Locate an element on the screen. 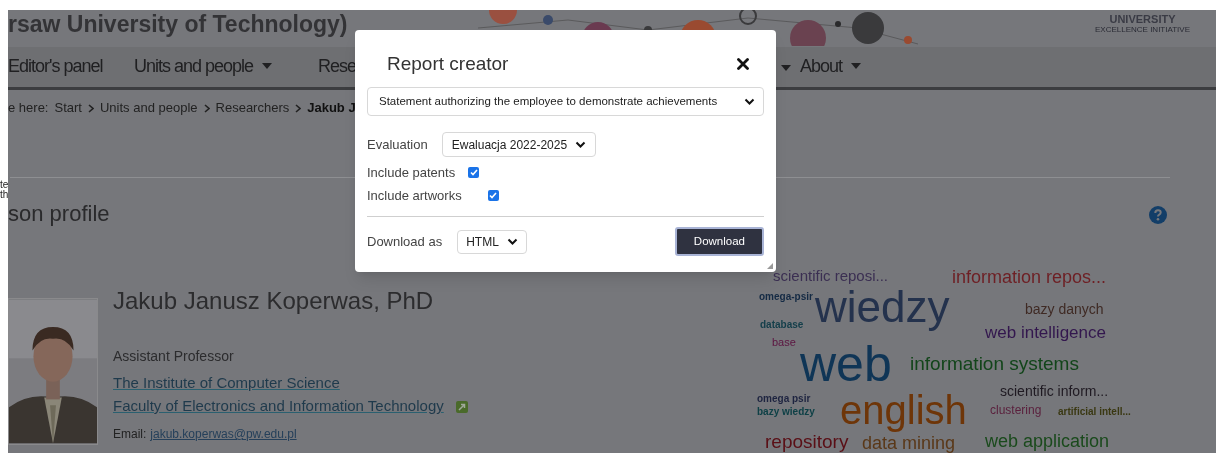 This screenshot has height=453, width=1216. cloud-word: repository is located at coordinates (807, 441).